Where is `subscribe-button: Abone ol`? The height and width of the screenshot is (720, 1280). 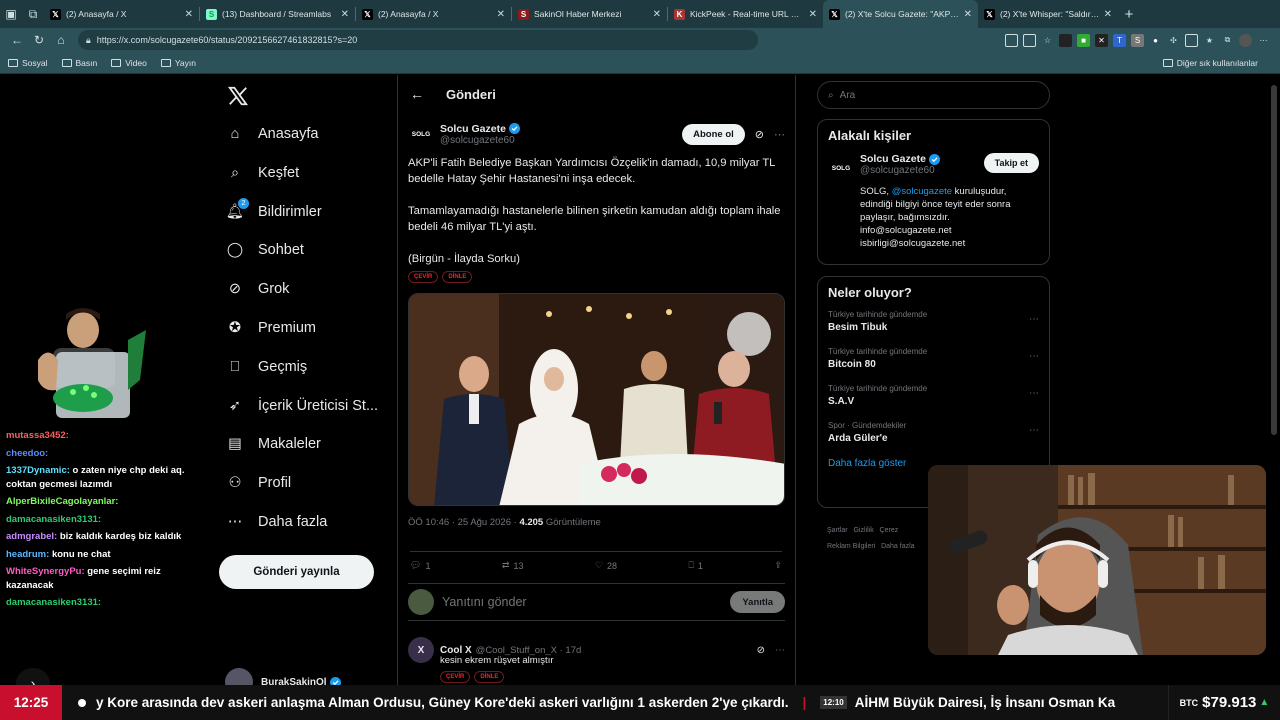 subscribe-button: Abone ol is located at coordinates (713, 134).